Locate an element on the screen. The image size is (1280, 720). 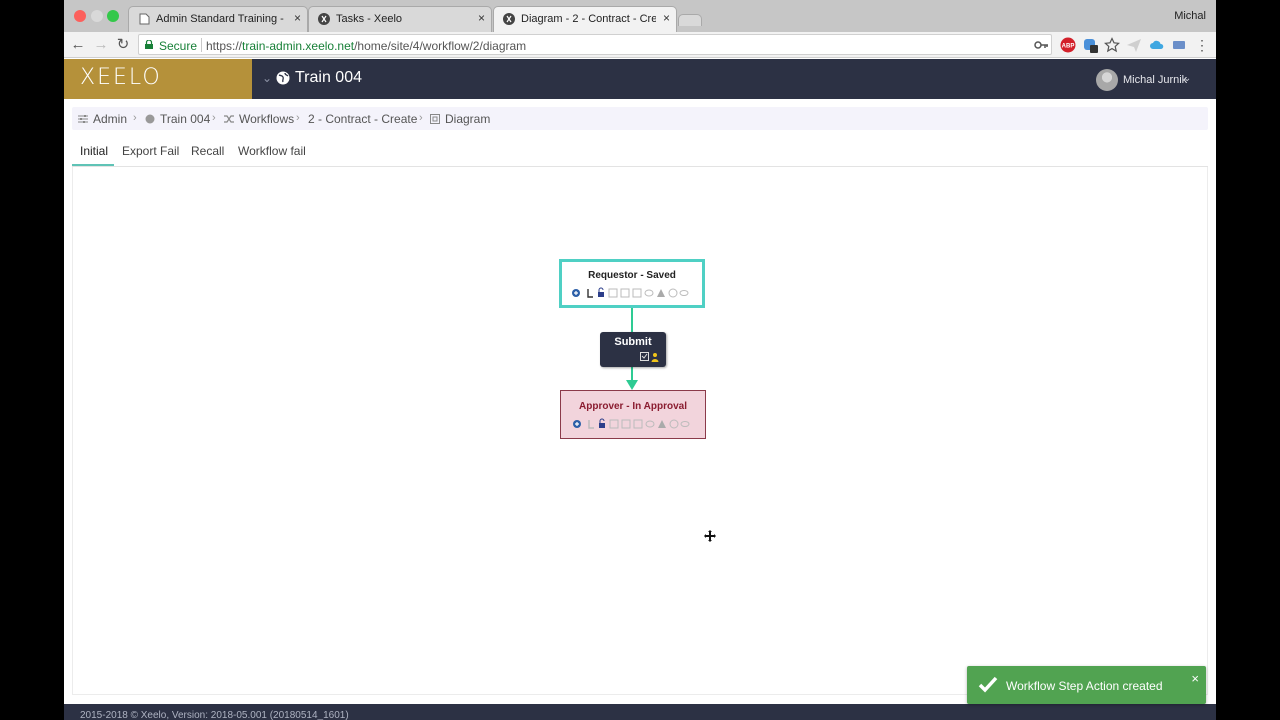
state-node-approver-in-approval: Approver - In Approval is located at coordinates (633, 414).